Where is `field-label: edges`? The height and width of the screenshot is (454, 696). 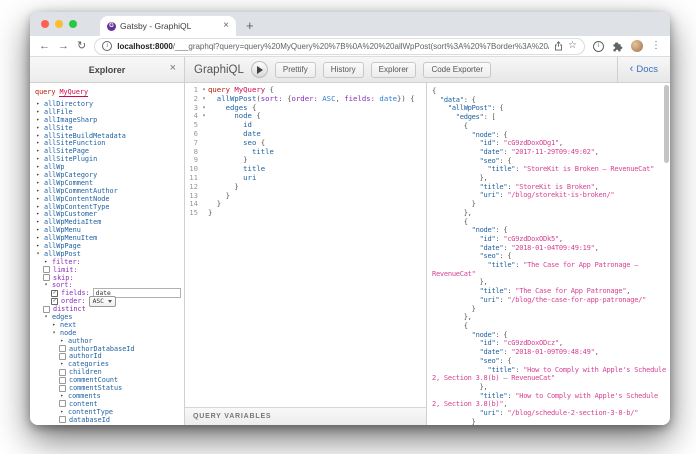
field-label: edges is located at coordinates (62, 317).